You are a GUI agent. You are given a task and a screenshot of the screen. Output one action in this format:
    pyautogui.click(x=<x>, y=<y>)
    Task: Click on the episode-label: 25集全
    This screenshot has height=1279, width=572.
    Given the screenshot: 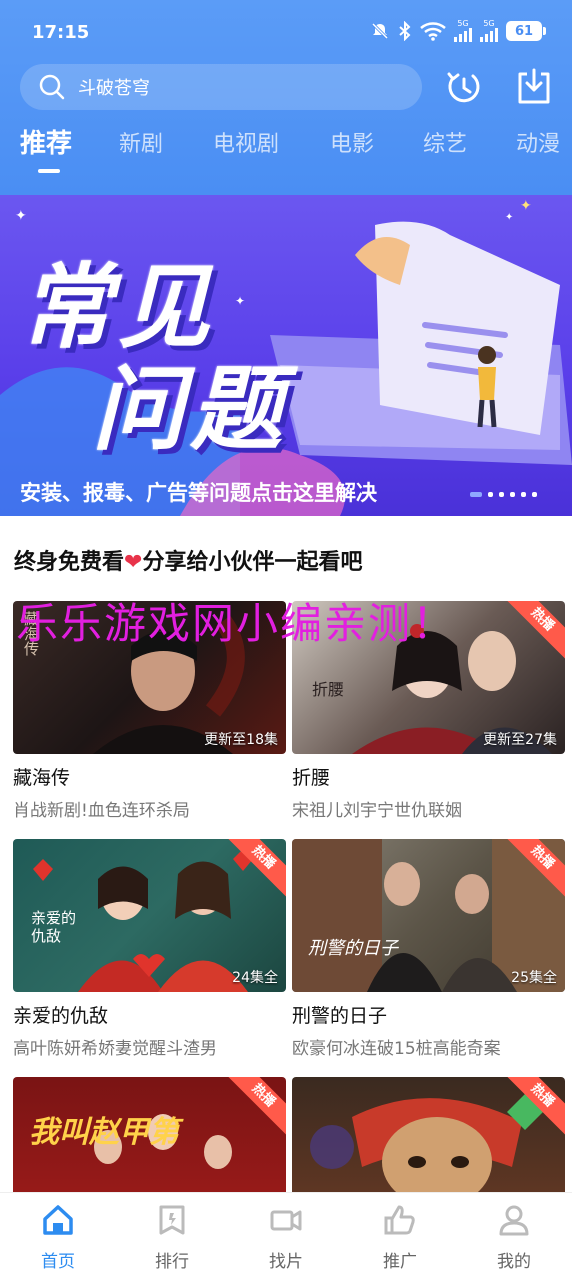 What is the action you would take?
    pyautogui.click(x=534, y=978)
    